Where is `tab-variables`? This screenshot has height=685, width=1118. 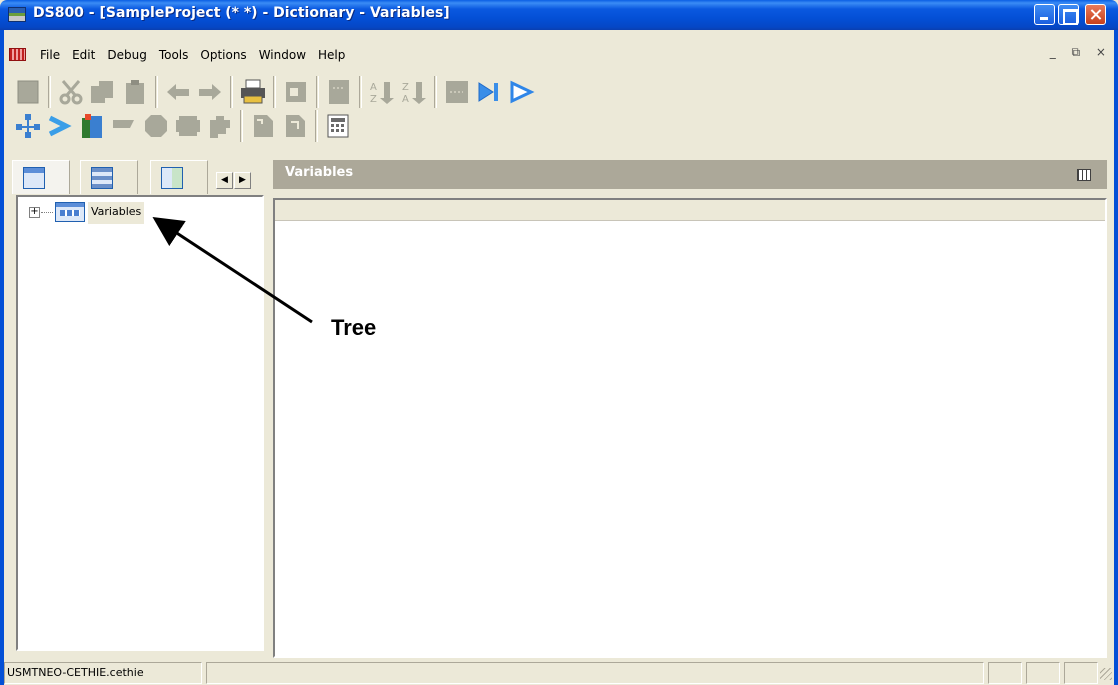 tab-variables is located at coordinates (41, 177).